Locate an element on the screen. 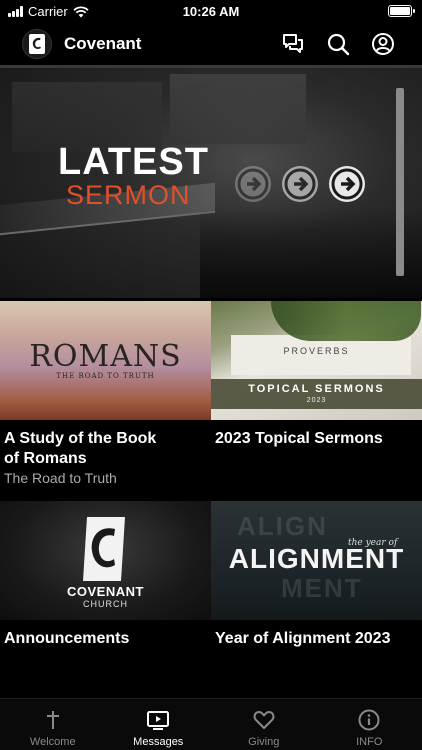  app-title: Covenant is located at coordinates (103, 43).